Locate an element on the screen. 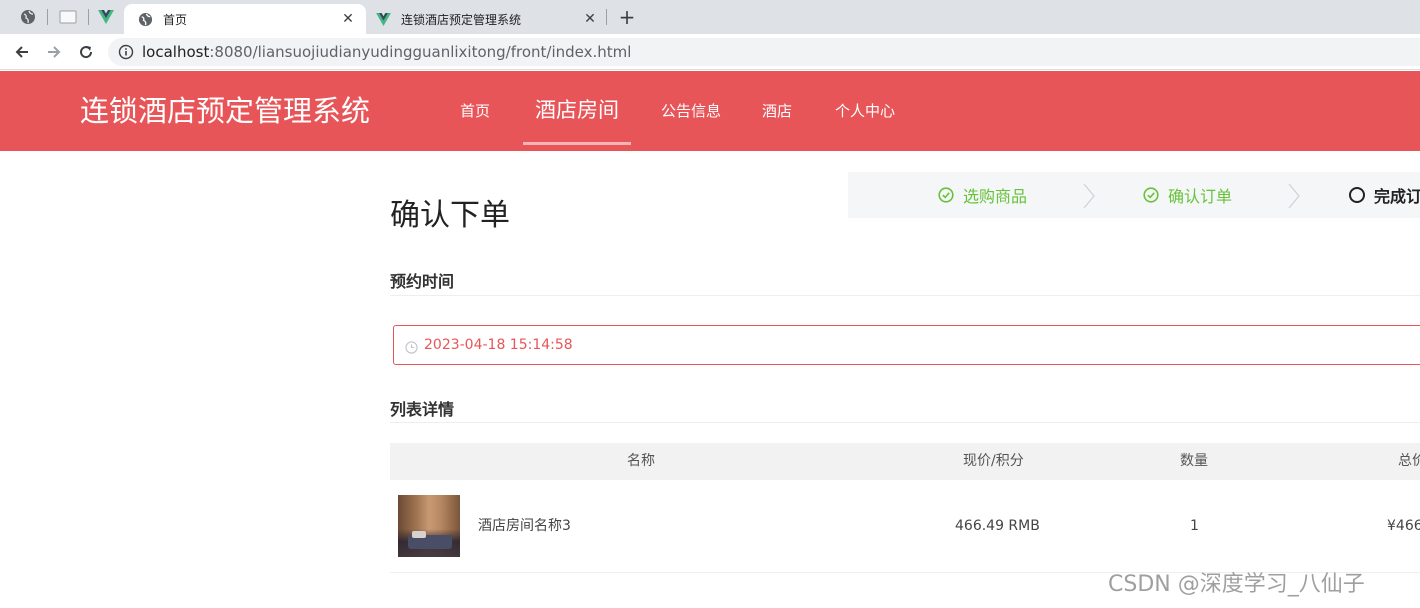 The height and width of the screenshot is (608, 1420). tab-title: 首页 is located at coordinates (175, 19).